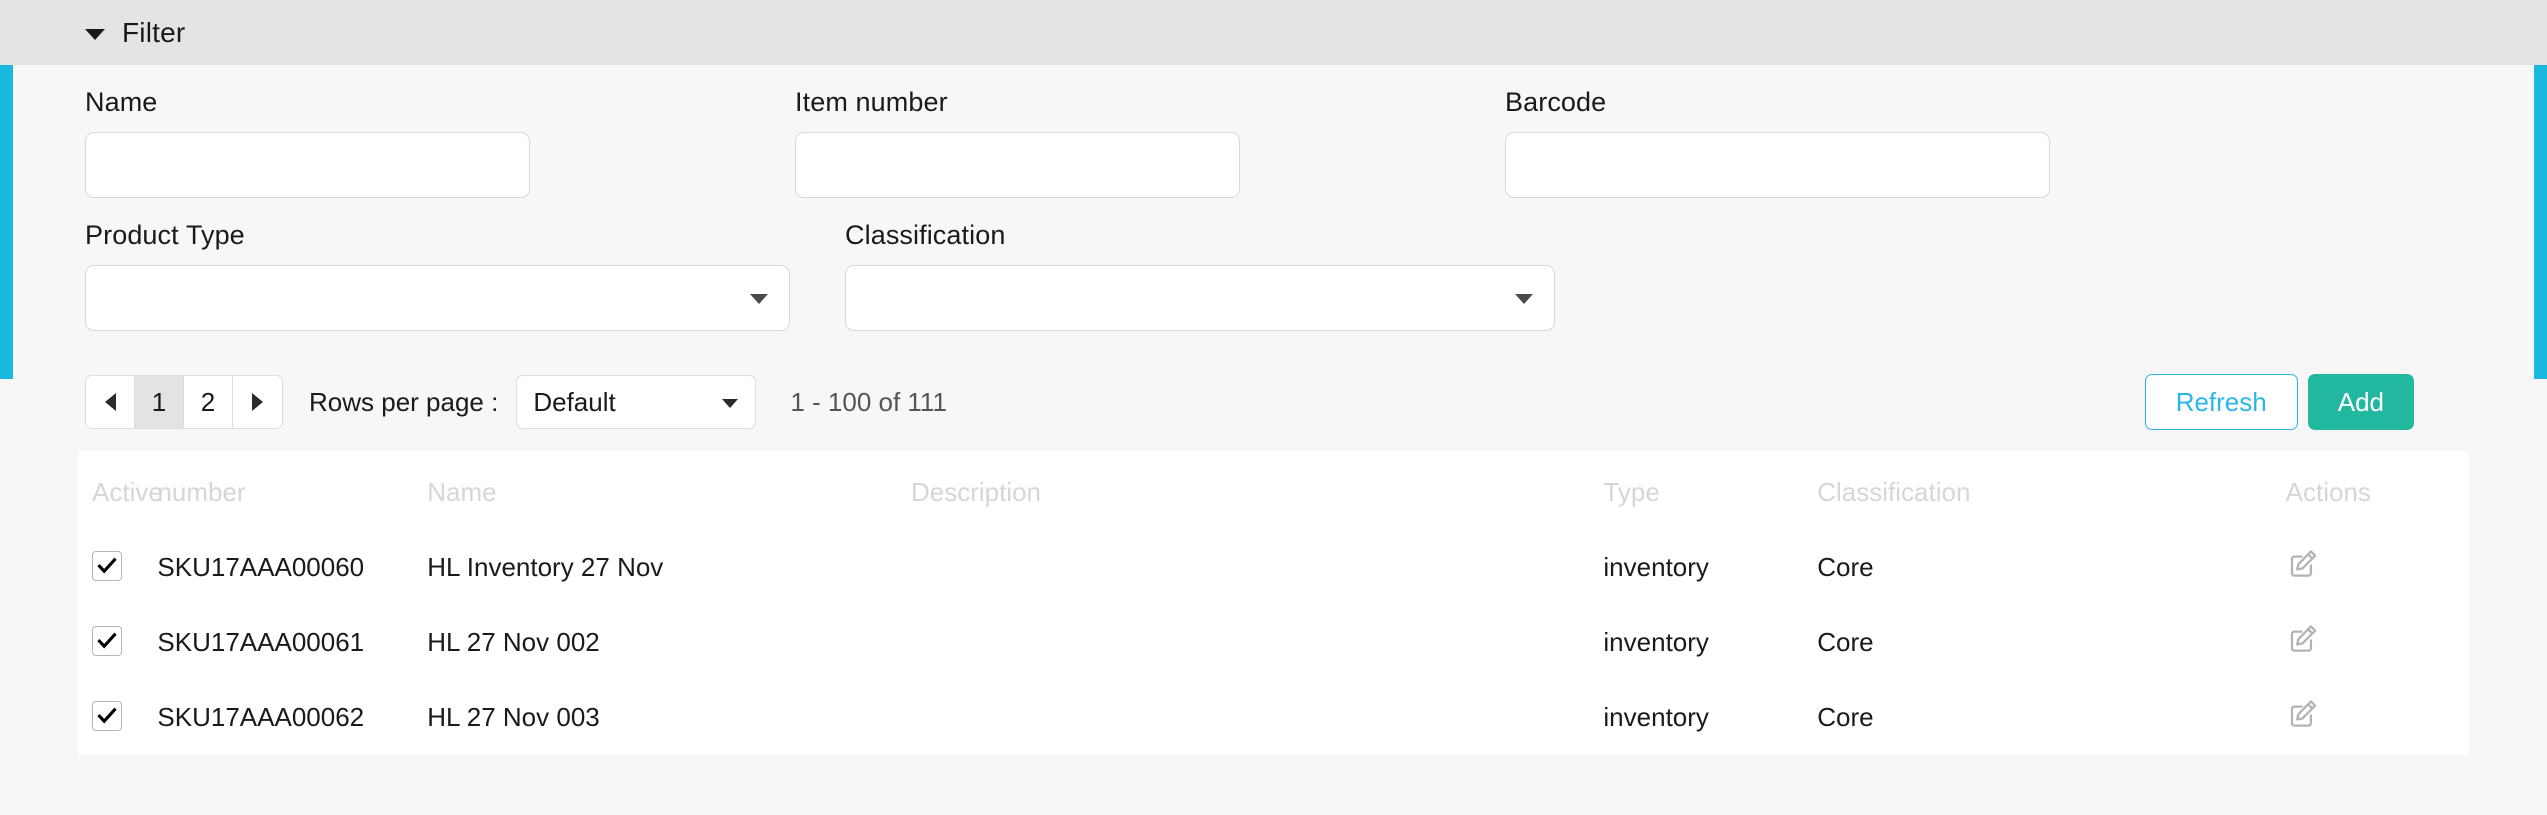  I want to click on field-barcode: Barcode, so click(1777, 142).